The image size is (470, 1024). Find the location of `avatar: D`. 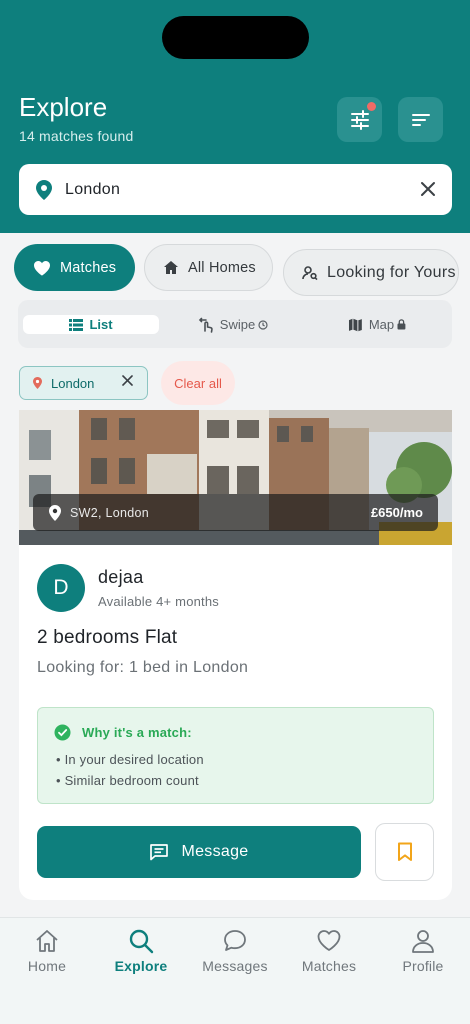

avatar: D is located at coordinates (61, 588).